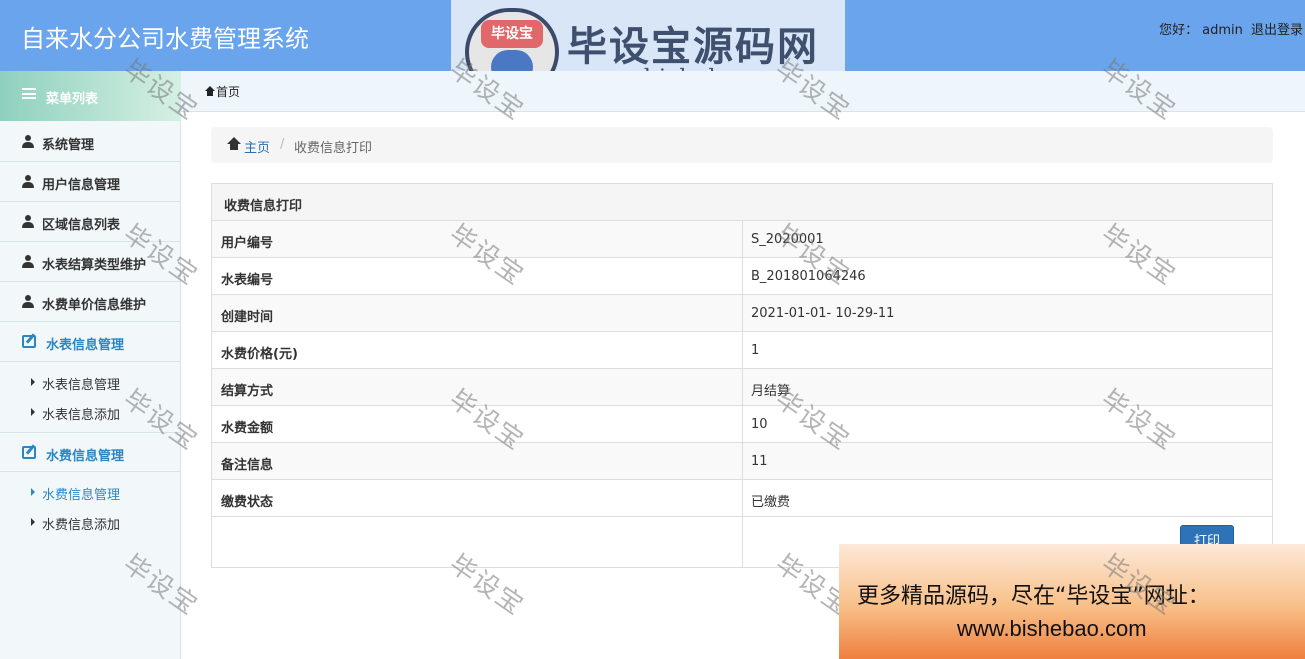 The height and width of the screenshot is (659, 1305). Describe the element at coordinates (247, 502) in the screenshot. I see `row-key: 缴费状态` at that location.